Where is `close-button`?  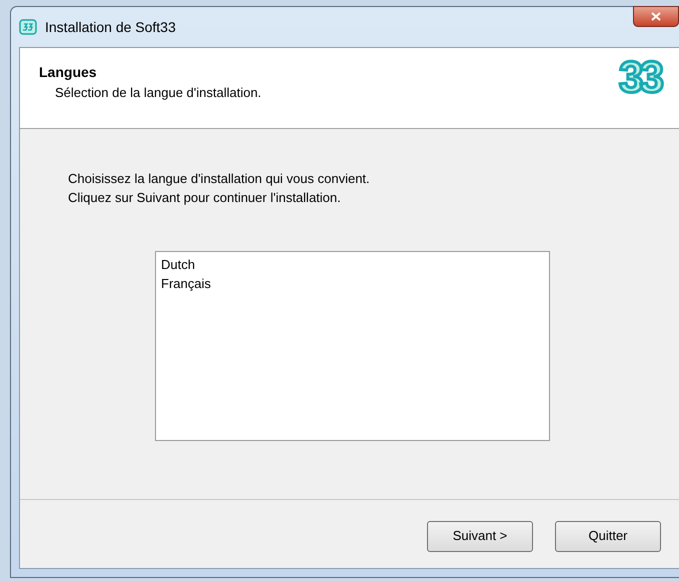
close-button is located at coordinates (656, 16).